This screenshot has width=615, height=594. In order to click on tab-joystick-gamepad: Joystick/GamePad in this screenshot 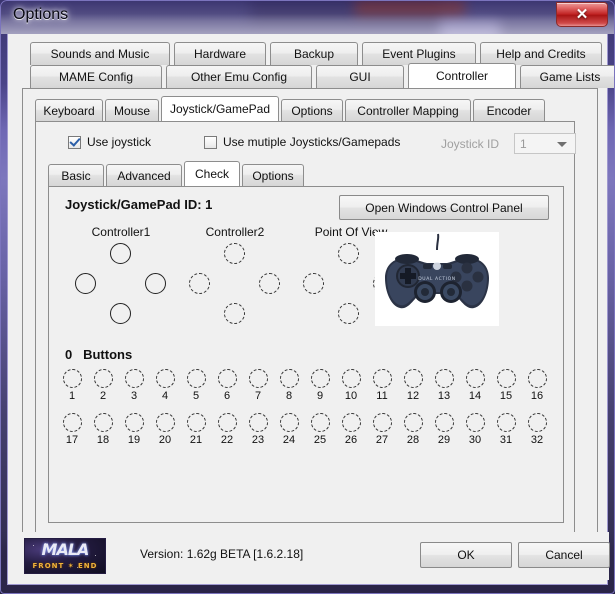, I will do `click(220, 108)`.